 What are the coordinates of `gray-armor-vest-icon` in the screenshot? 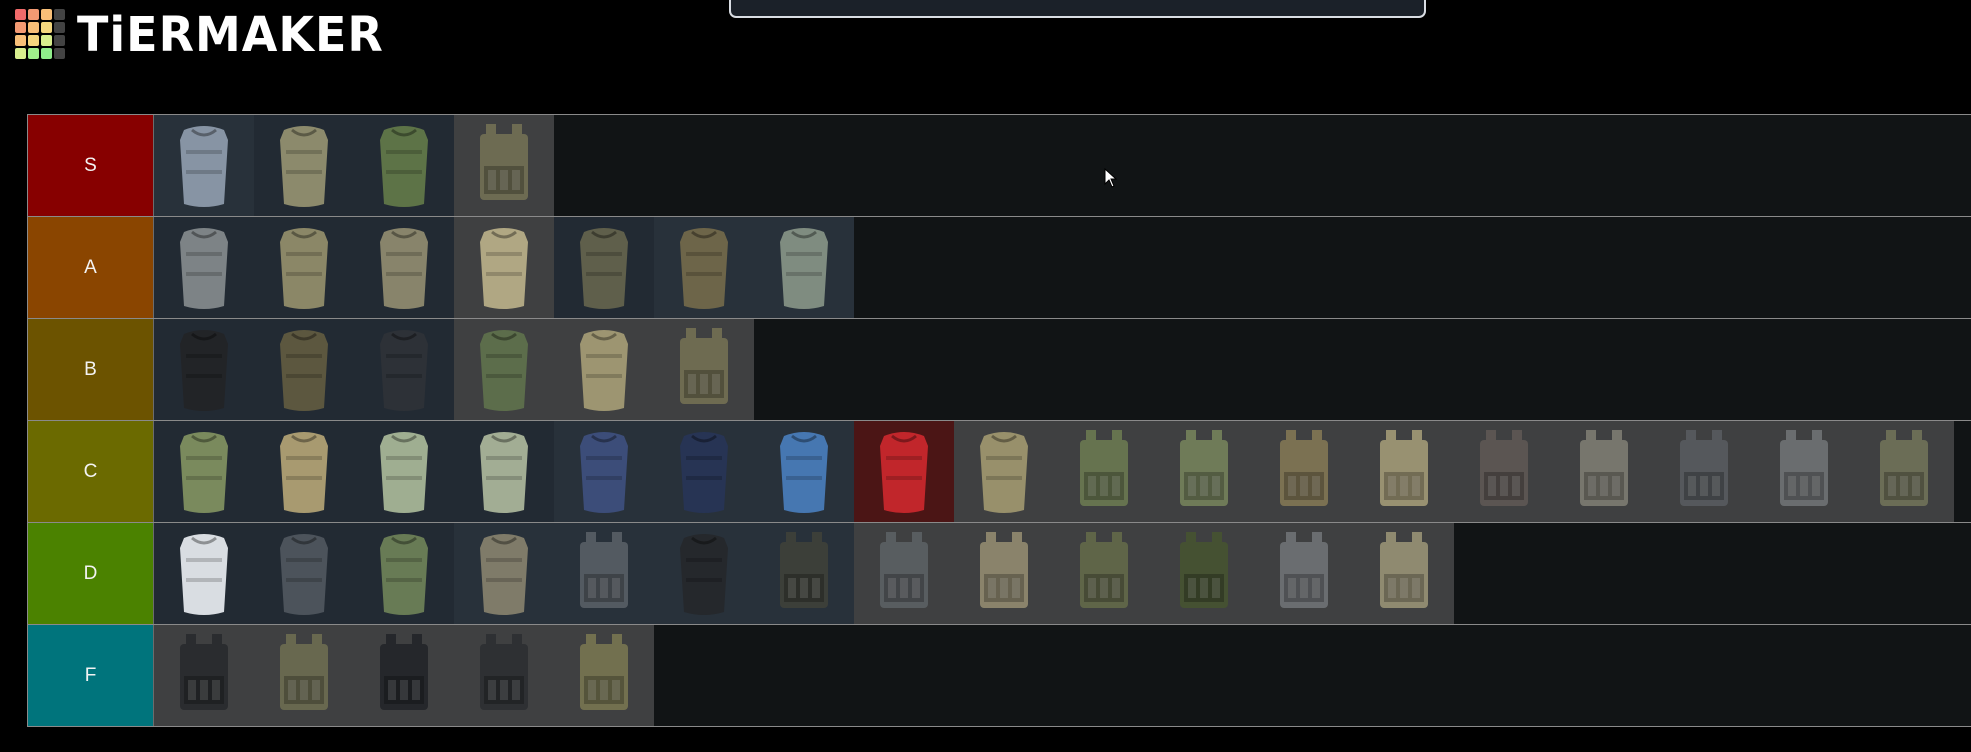 It's located at (204, 166).